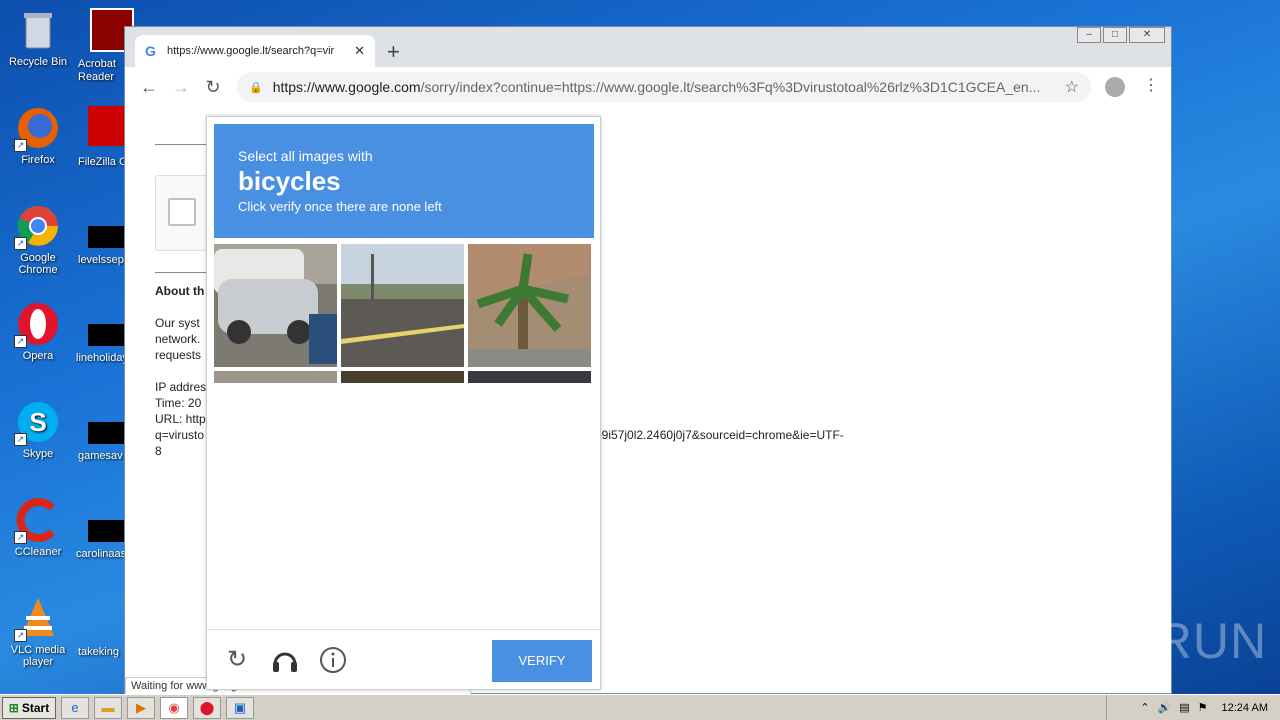 The height and width of the screenshot is (720, 1280). Describe the element at coordinates (1147, 35) in the screenshot. I see `close-window-button: ✕` at that location.